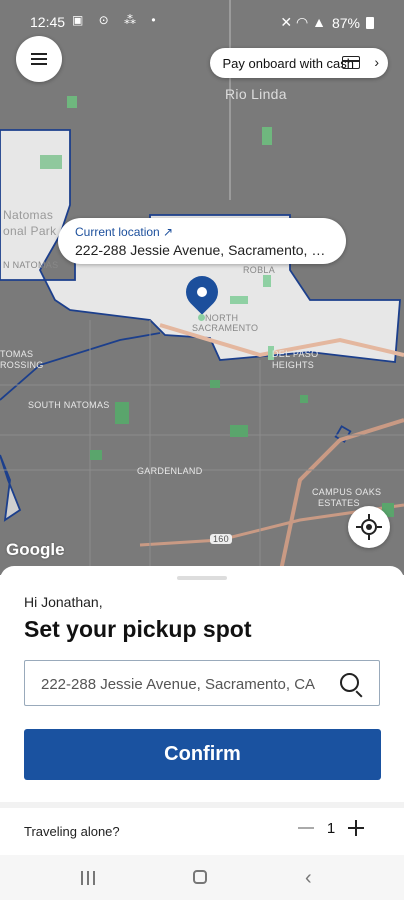 The height and width of the screenshot is (900, 404). Describe the element at coordinates (349, 682) in the screenshot. I see `search-icon` at that location.